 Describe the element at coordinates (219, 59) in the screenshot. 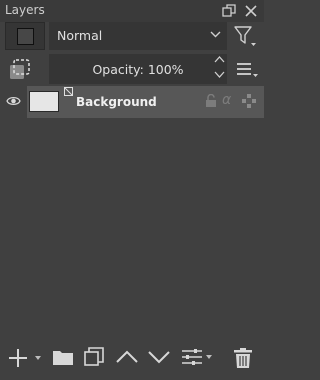

I see `opacity-increase-icon` at that location.